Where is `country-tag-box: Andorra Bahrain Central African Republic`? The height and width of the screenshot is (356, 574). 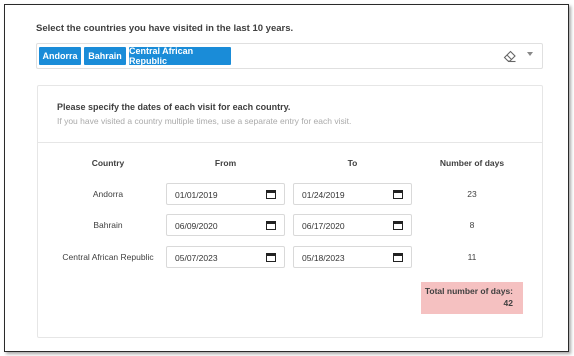
country-tag-box: Andorra Bahrain Central African Republic is located at coordinates (289, 56).